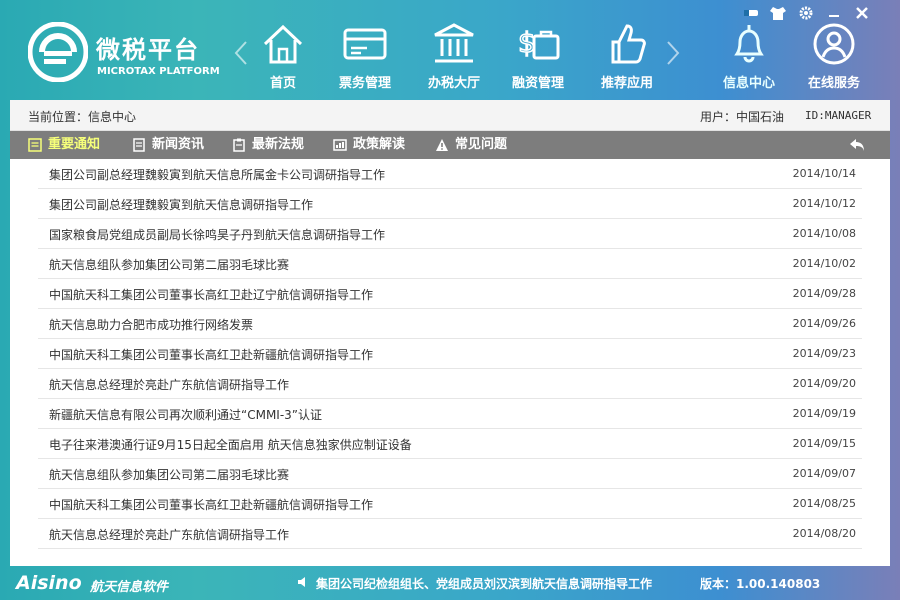 This screenshot has height=600, width=900. What do you see at coordinates (537, 83) in the screenshot?
I see `nav-label-finance: 融资管理` at bounding box center [537, 83].